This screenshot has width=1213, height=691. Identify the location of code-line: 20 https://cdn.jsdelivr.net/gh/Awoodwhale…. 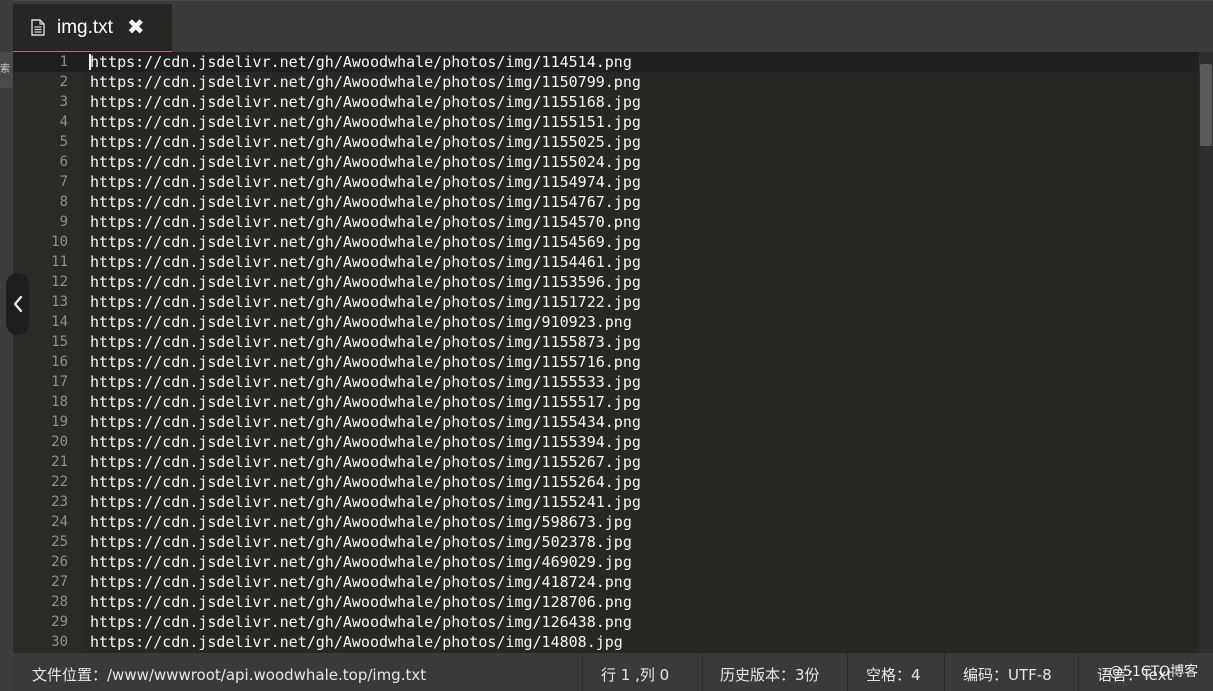
(606, 442).